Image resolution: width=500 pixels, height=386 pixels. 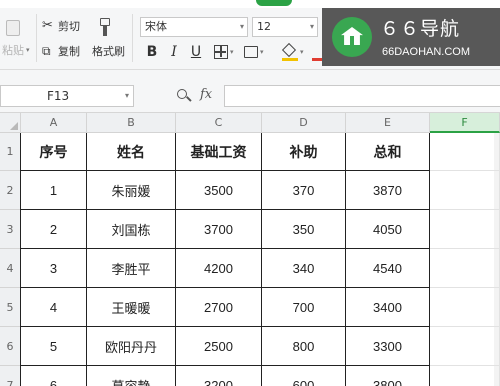 I want to click on paste-button: 粘贴, so click(x=13, y=51).